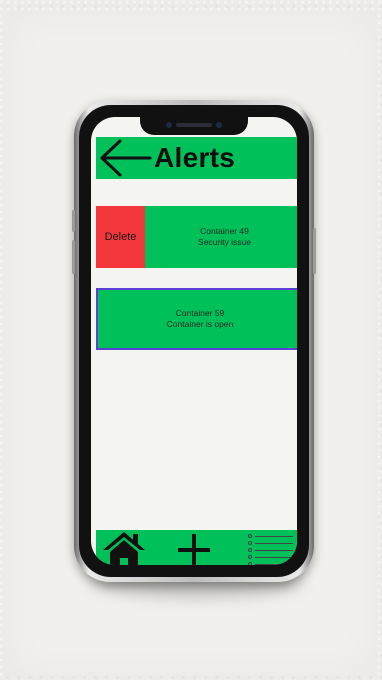 The height and width of the screenshot is (680, 382). I want to click on alert-text: Container 49 Security issue, so click(221, 237).